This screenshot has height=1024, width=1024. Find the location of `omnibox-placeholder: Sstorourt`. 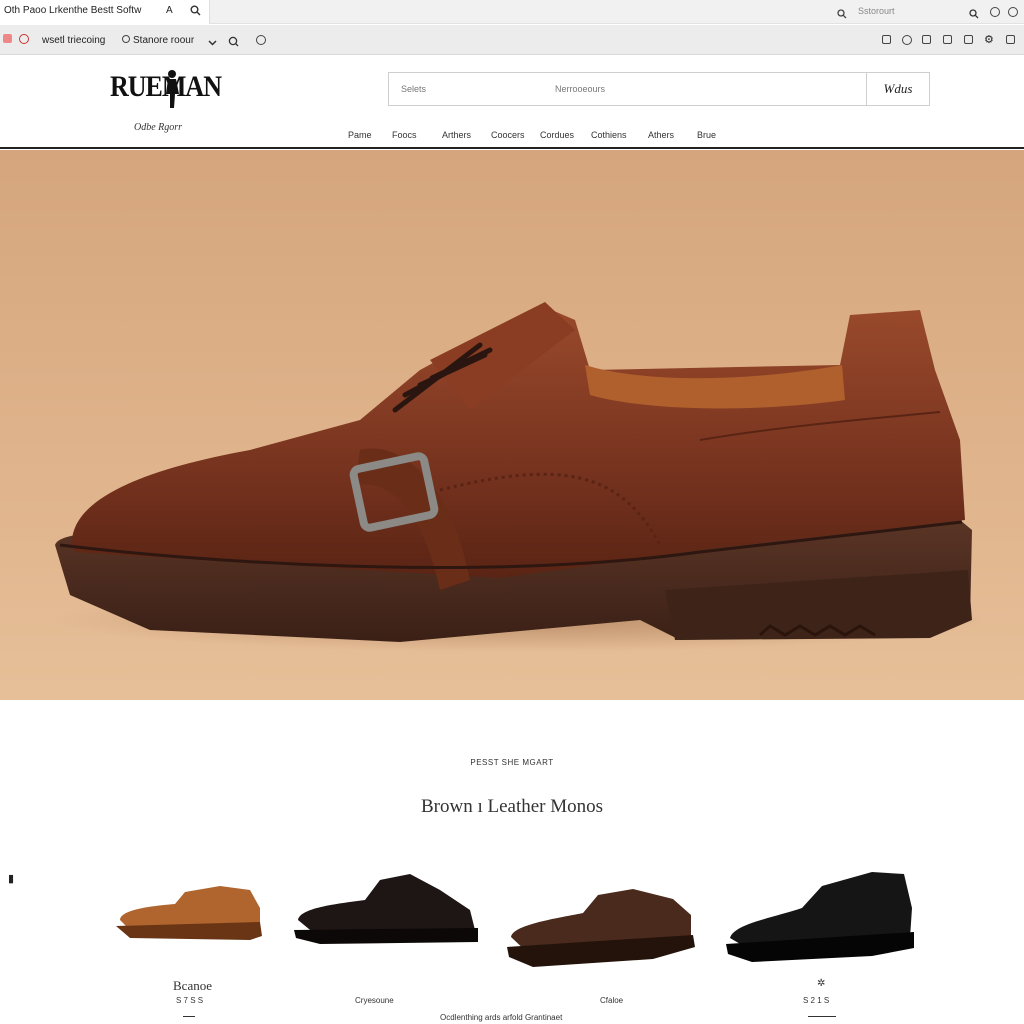

omnibox-placeholder: Sstorourt is located at coordinates (876, 11).